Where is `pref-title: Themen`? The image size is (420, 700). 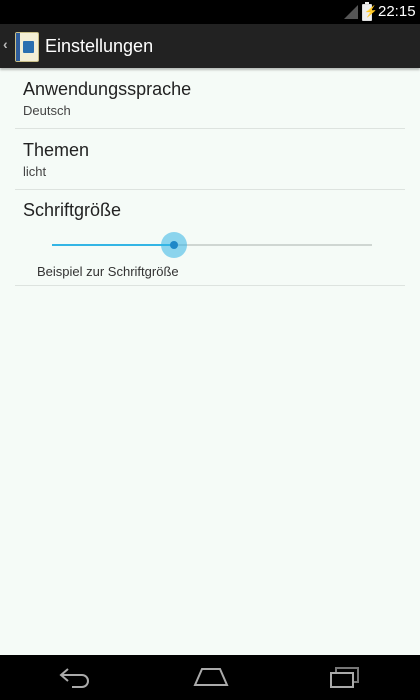
pref-title: Themen is located at coordinates (56, 150).